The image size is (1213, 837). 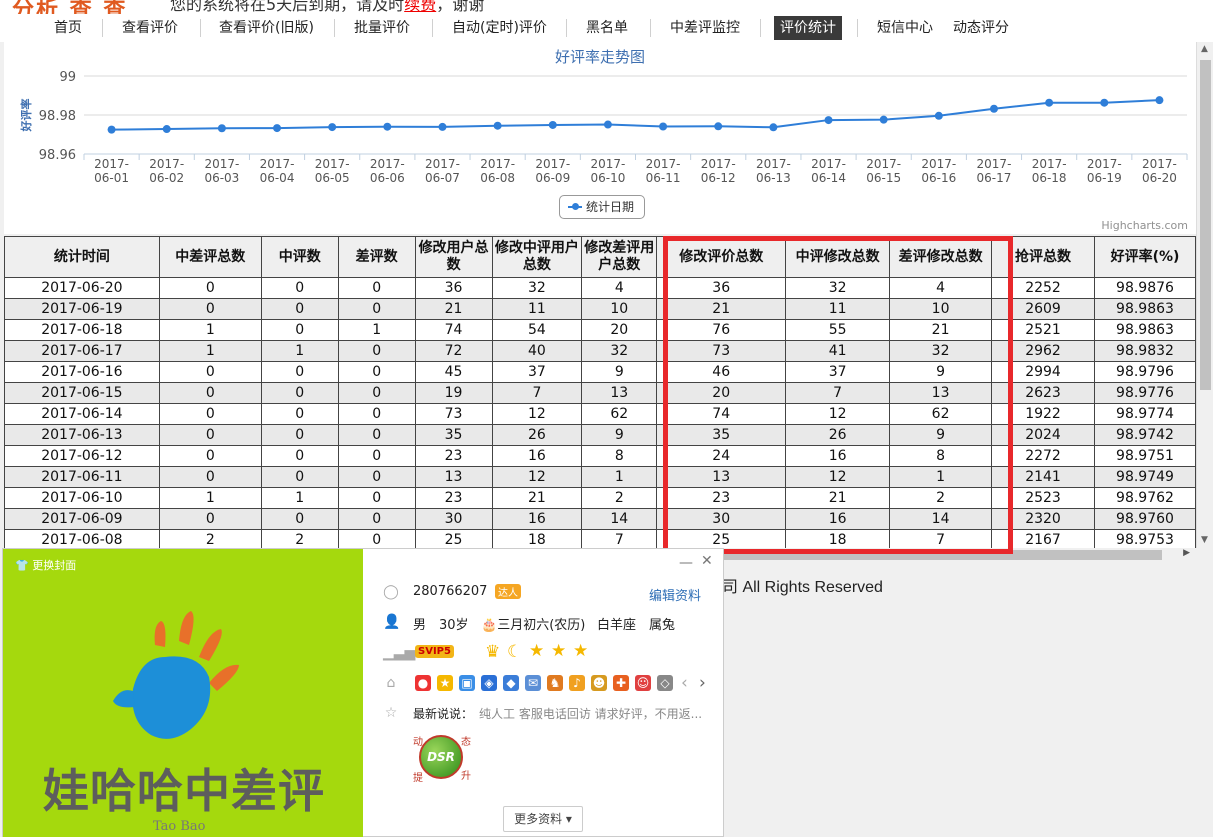 I want to click on renew-link: 续费, so click(x=420, y=7).